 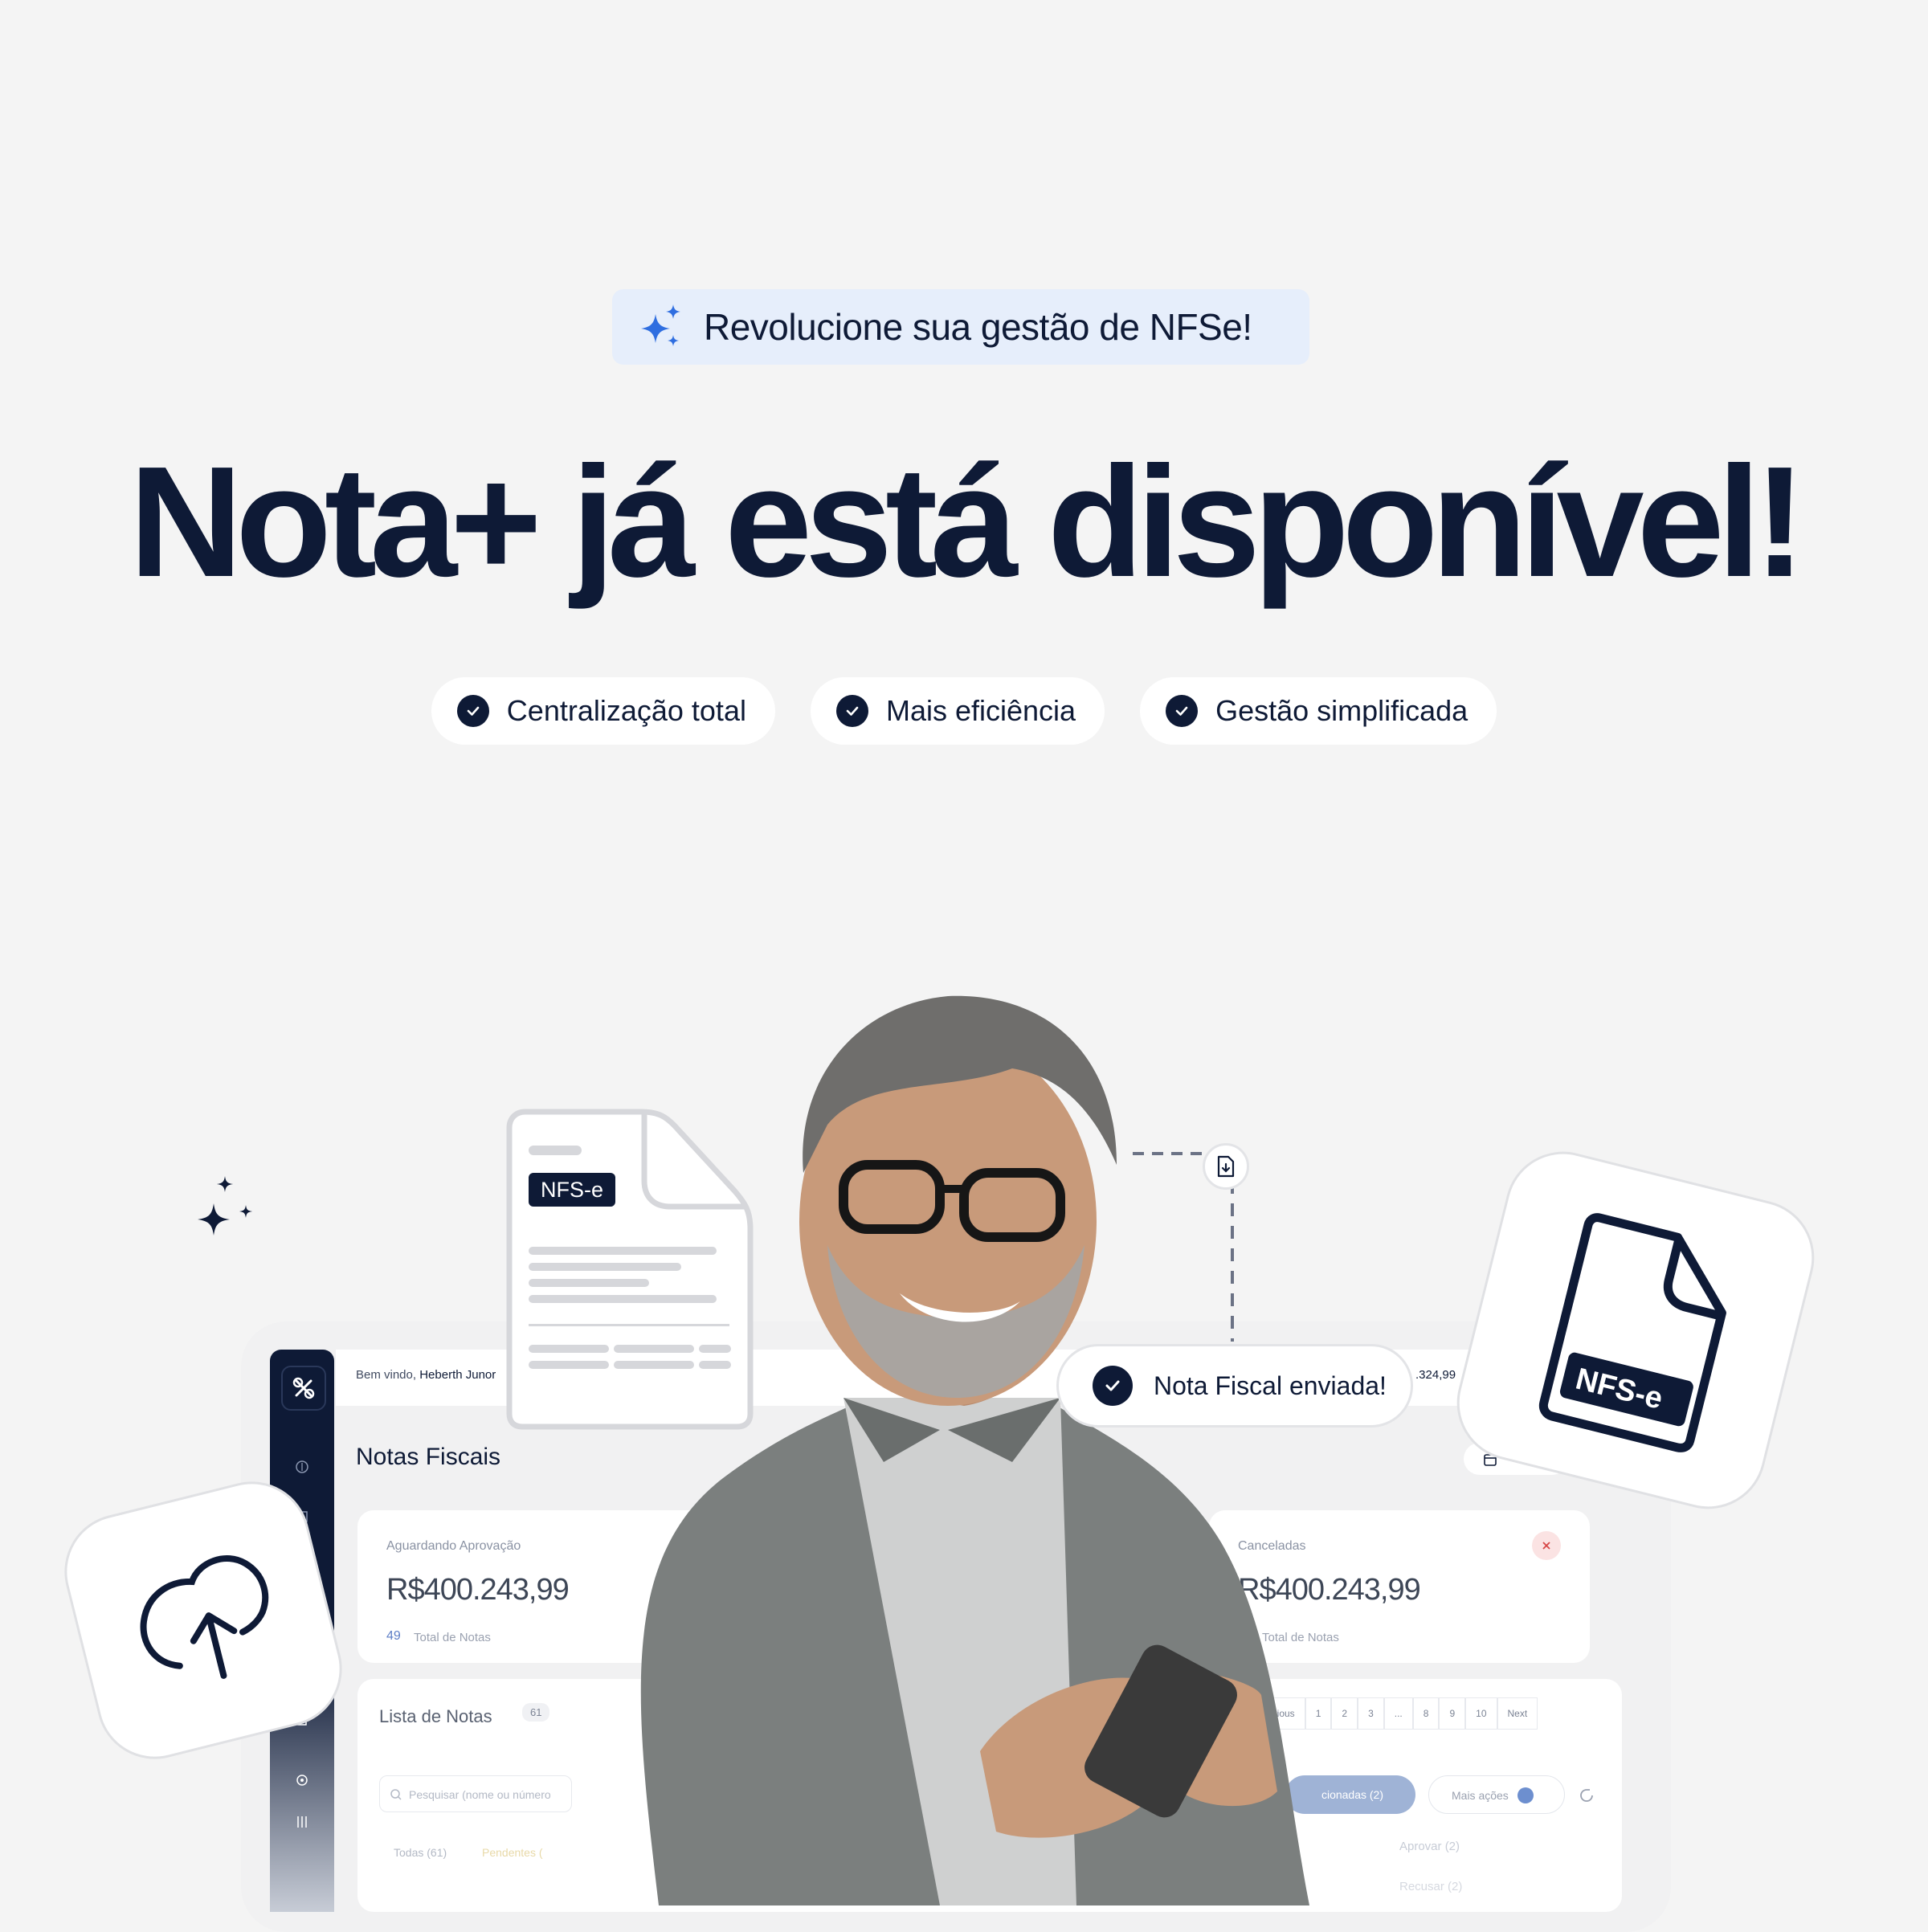 What do you see at coordinates (302, 1467) in the screenshot?
I see `dollar-icon` at bounding box center [302, 1467].